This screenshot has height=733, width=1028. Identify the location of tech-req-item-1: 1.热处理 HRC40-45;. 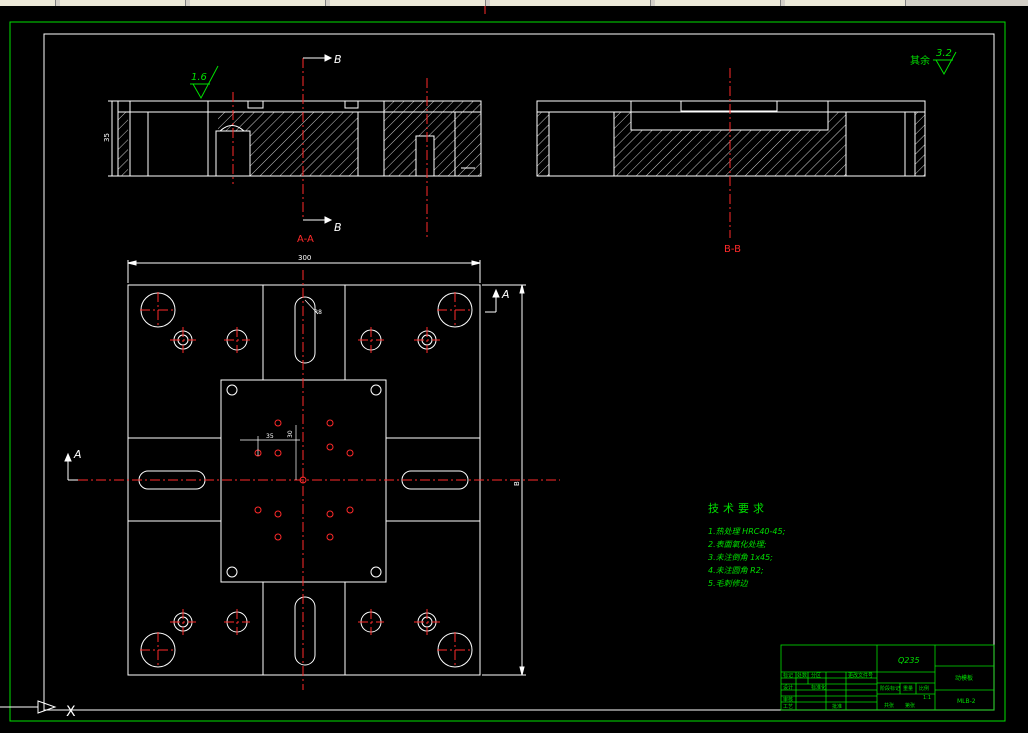
(747, 531).